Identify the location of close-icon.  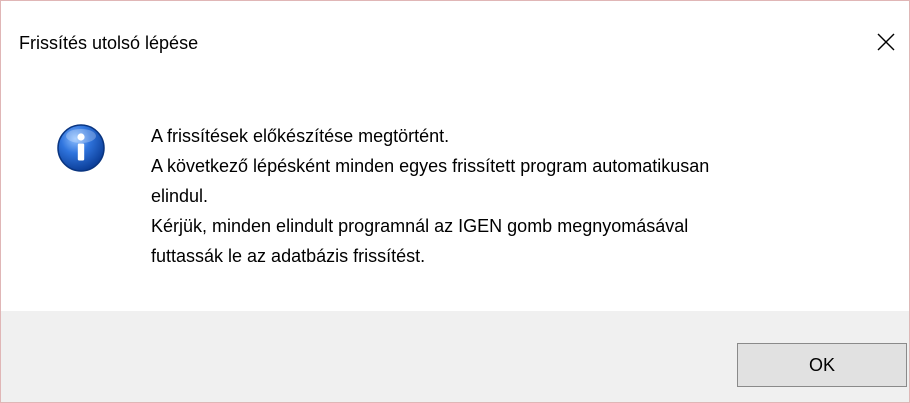
(886, 42).